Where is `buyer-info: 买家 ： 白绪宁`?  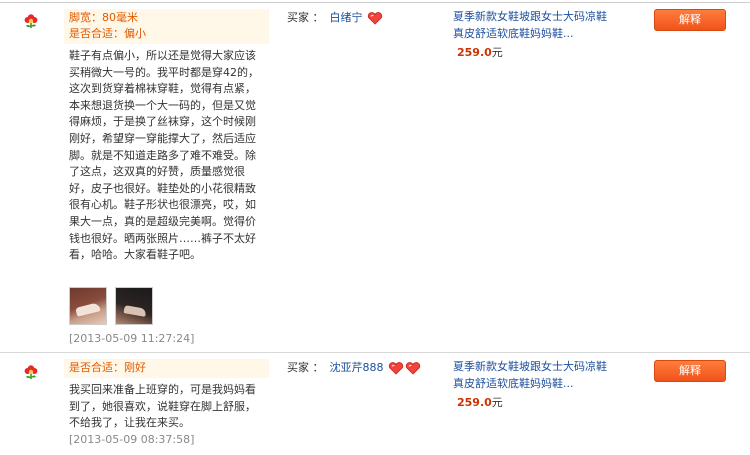
buyer-info: 买家 ： 白绪宁 is located at coordinates (362, 18).